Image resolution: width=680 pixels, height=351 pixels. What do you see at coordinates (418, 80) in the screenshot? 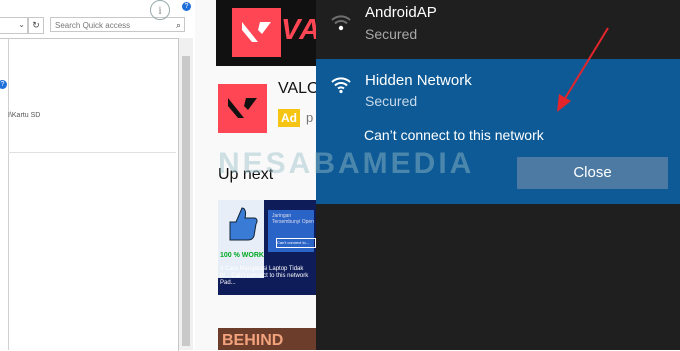
I see `network-name: Hidden Network` at bounding box center [418, 80].